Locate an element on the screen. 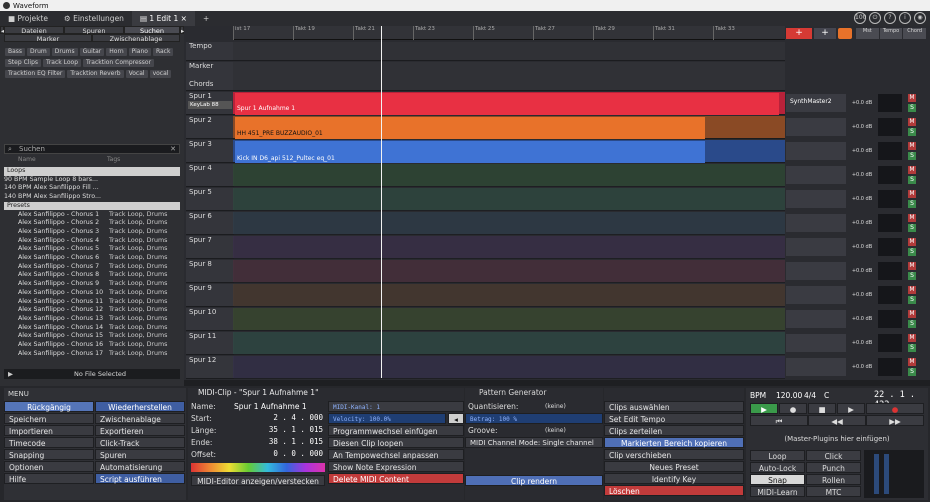  tag-chip: Horn is located at coordinates (116, 52).